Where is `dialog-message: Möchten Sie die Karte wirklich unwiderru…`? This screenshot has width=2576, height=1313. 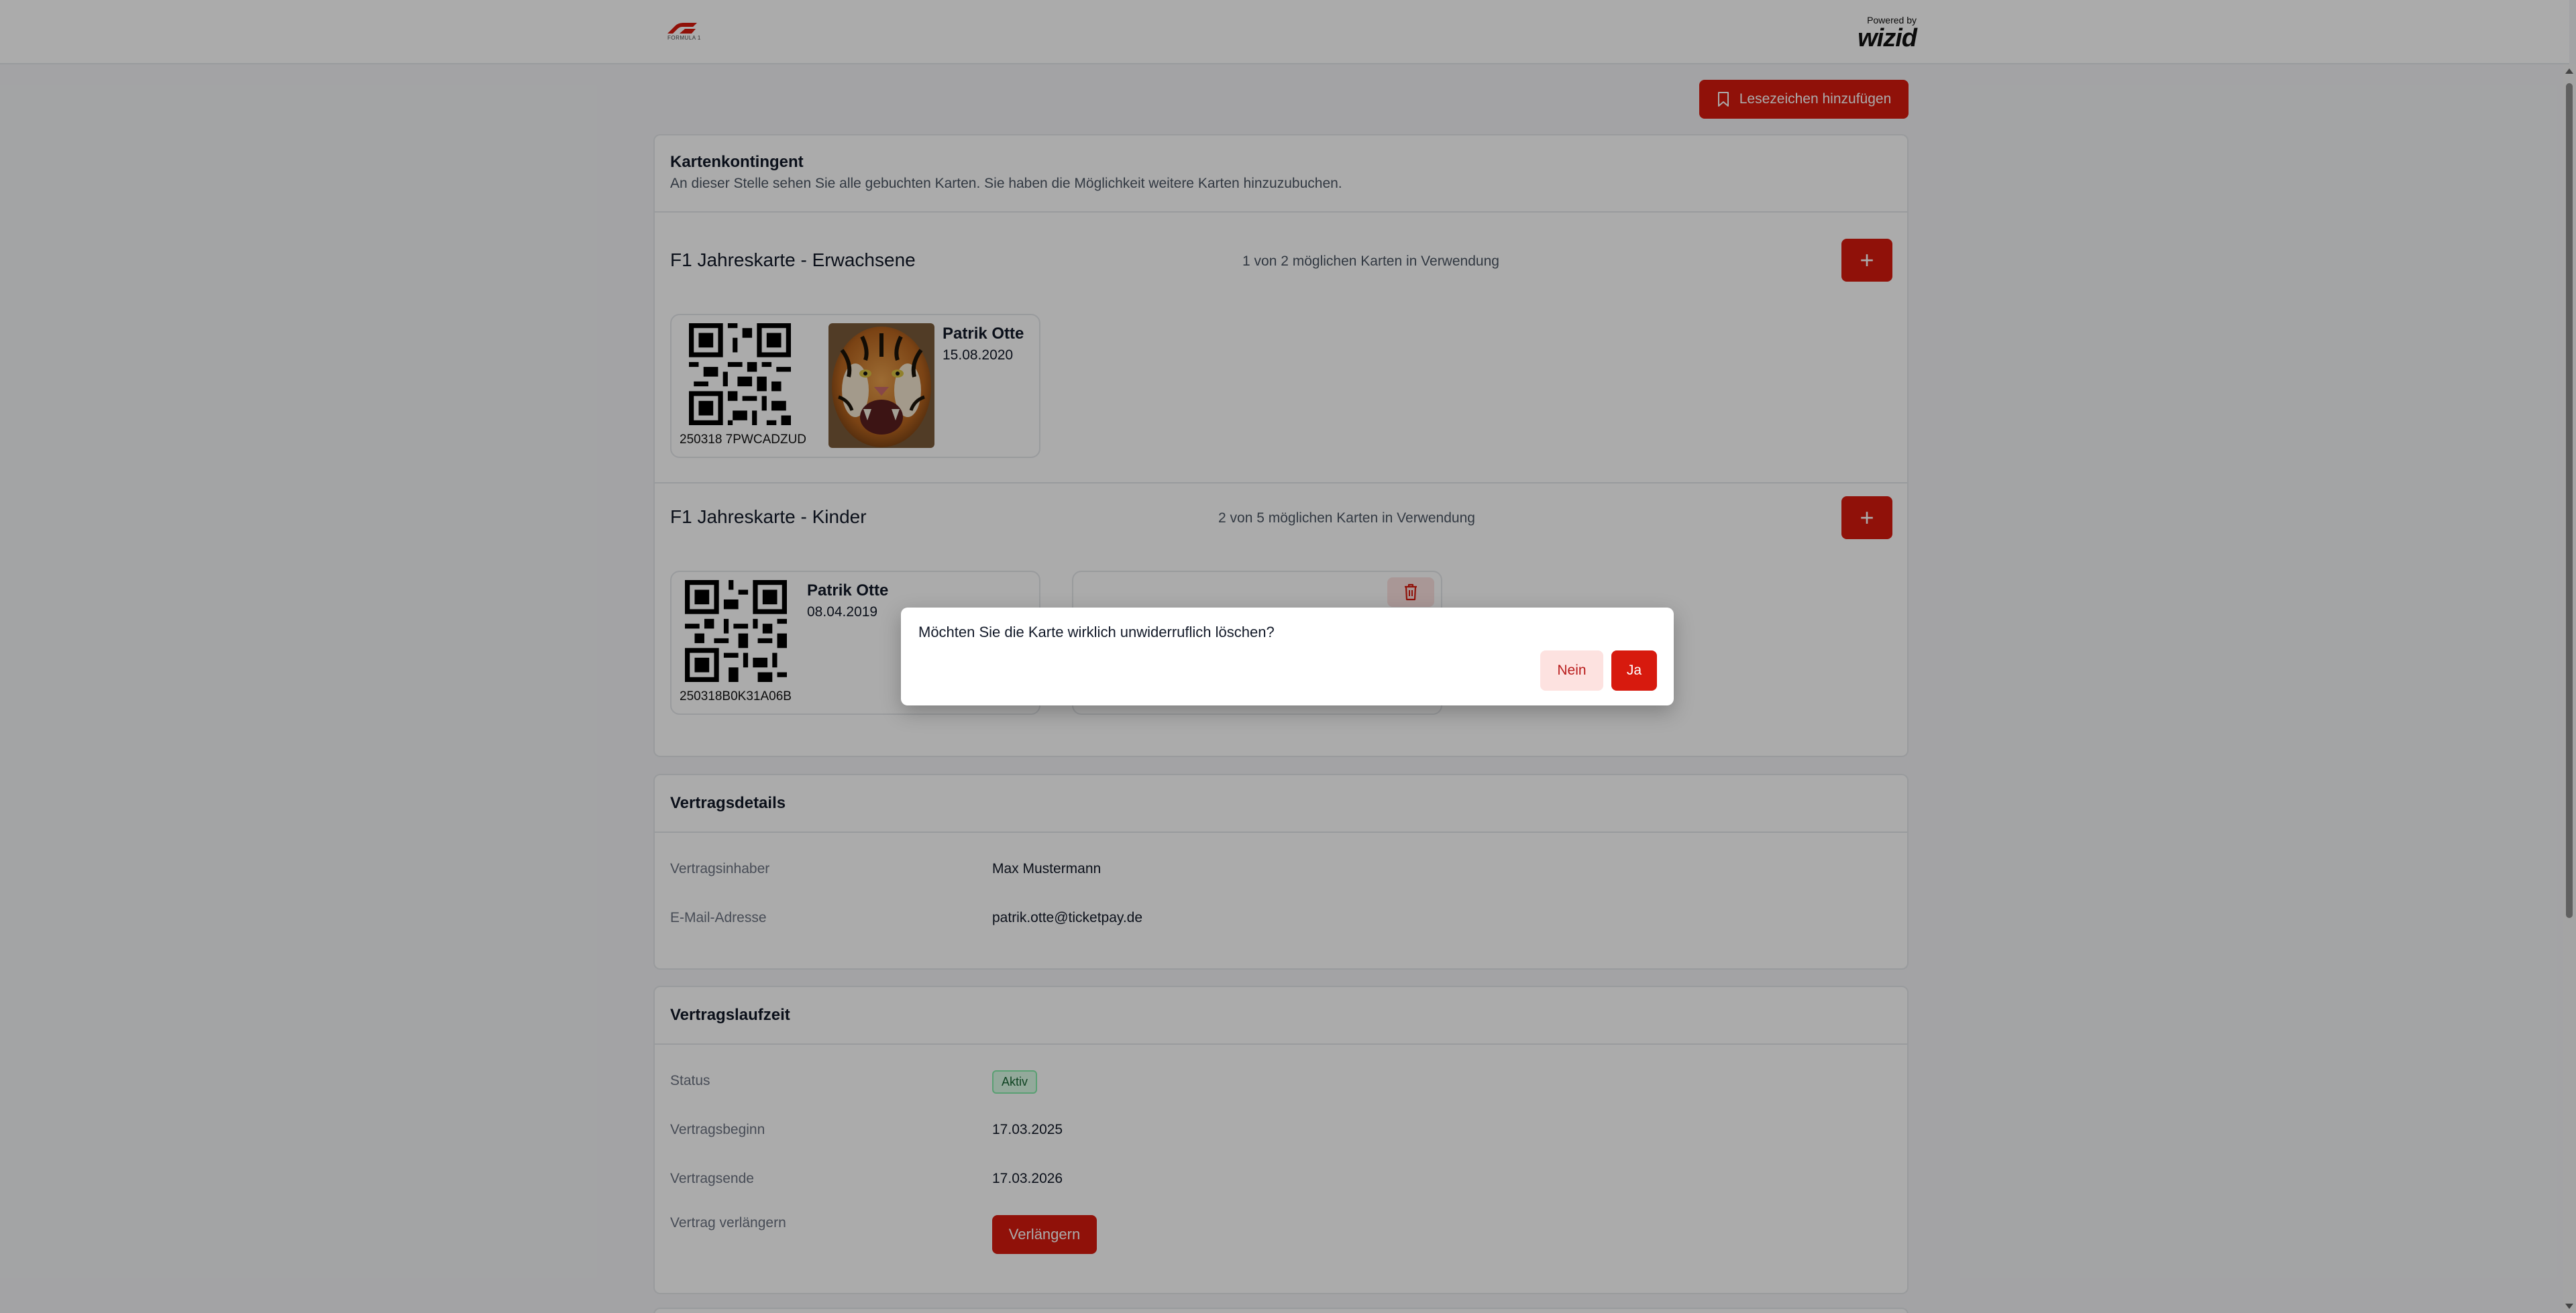
dialog-message: Möchten Sie die Karte wirklich unwiderru… is located at coordinates (1096, 632).